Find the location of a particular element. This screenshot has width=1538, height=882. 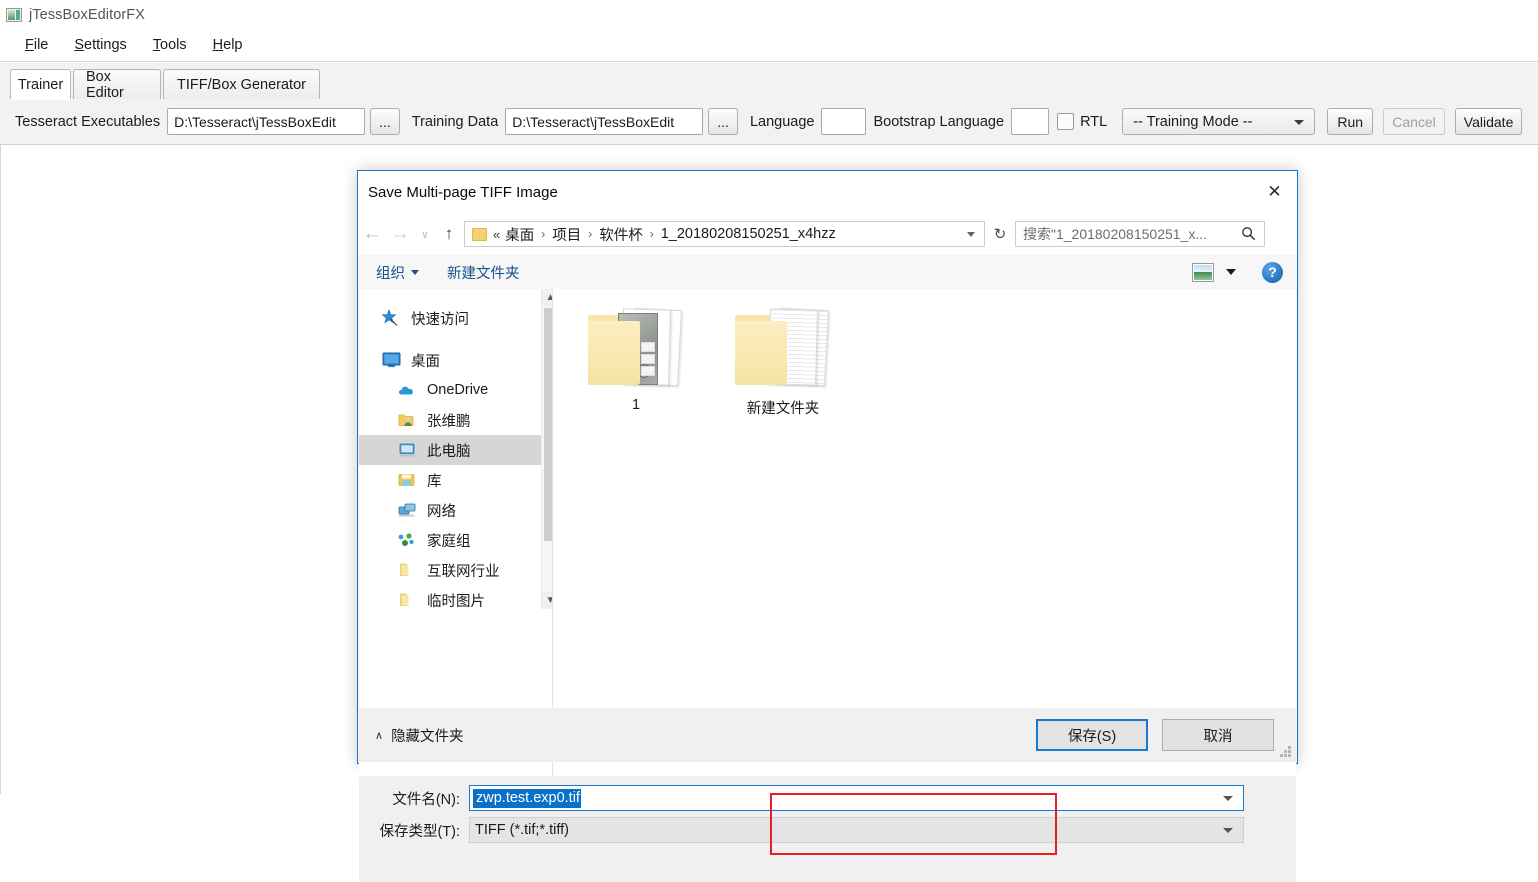

run-button: Run is located at coordinates (1350, 121).